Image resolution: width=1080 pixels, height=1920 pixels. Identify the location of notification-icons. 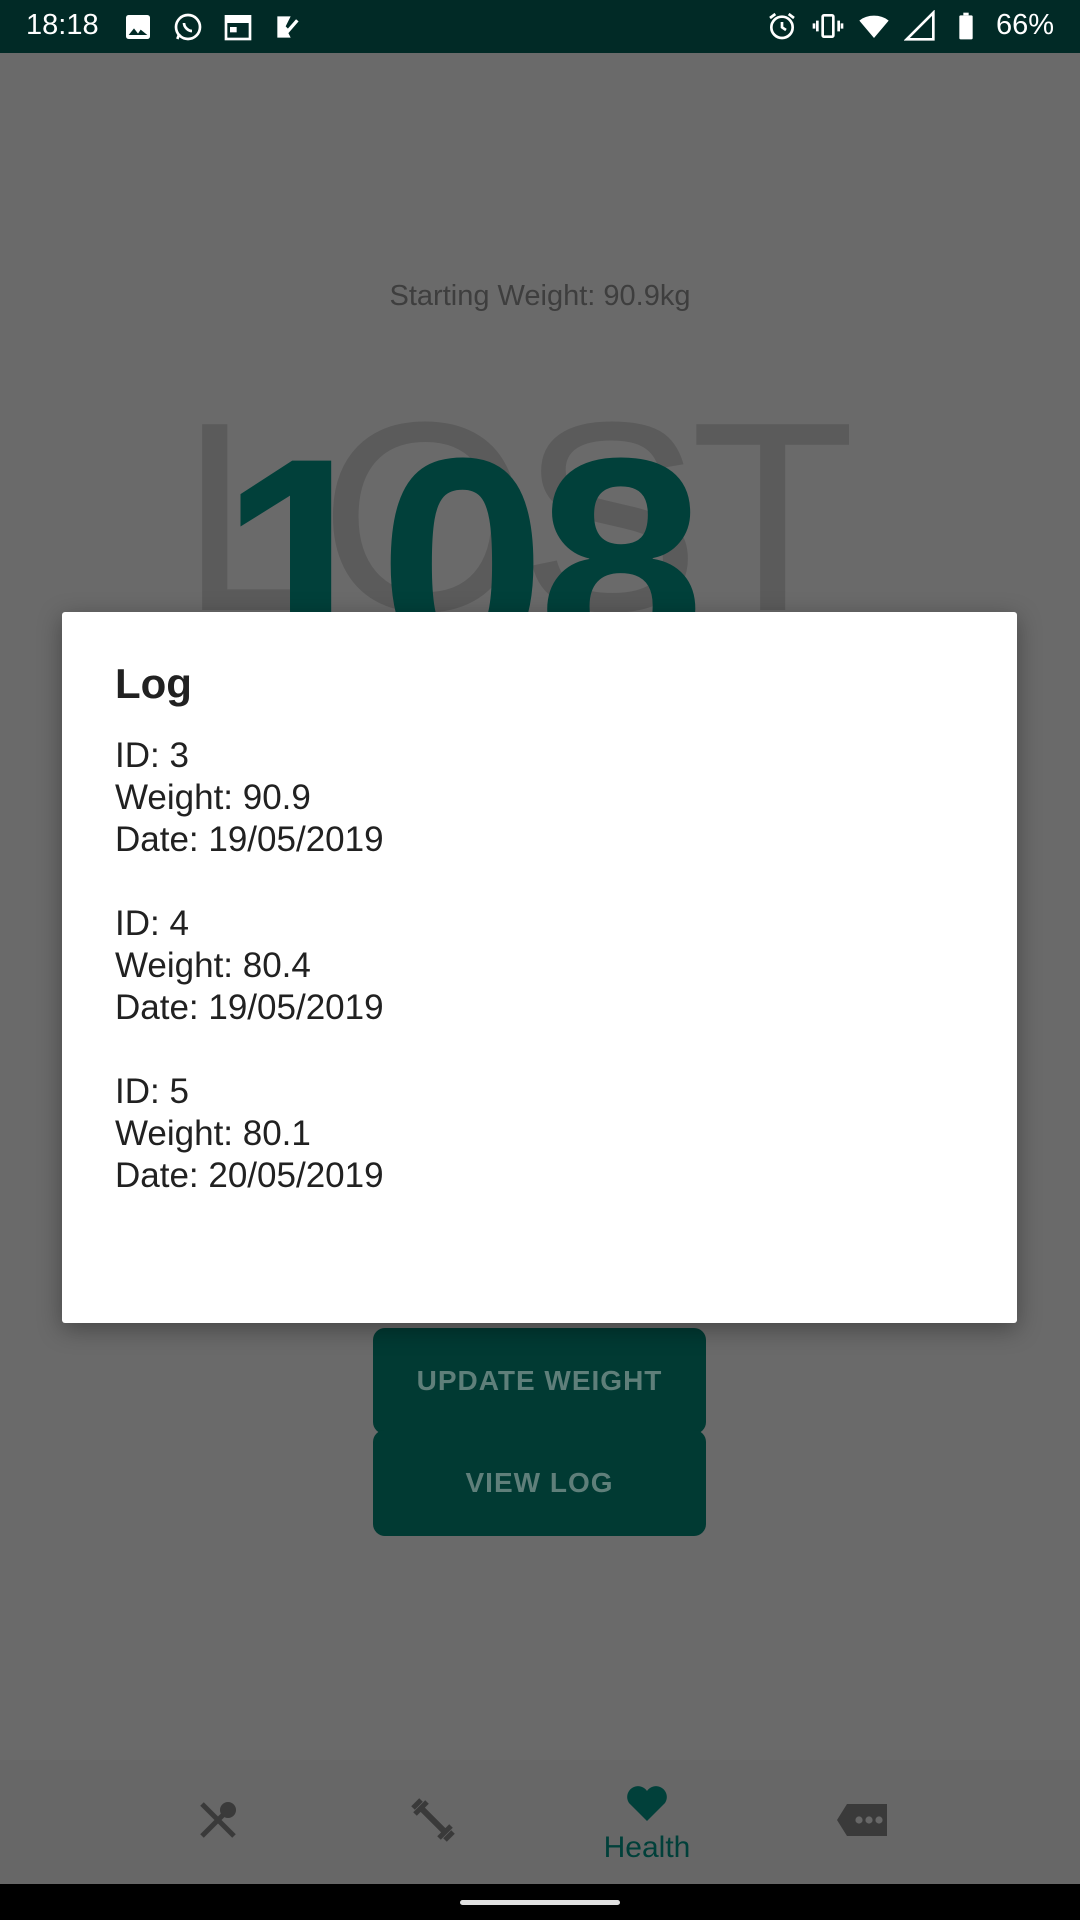
(213, 27).